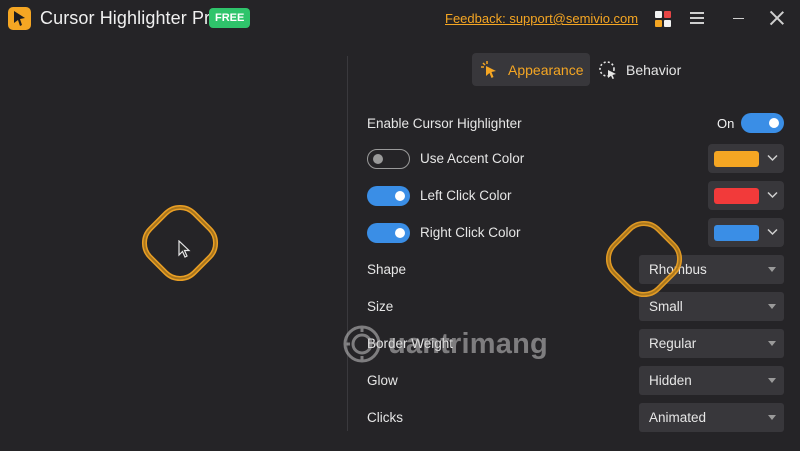 The width and height of the screenshot is (800, 451). What do you see at coordinates (387, 269) in the screenshot?
I see `shape-label: Shape` at bounding box center [387, 269].